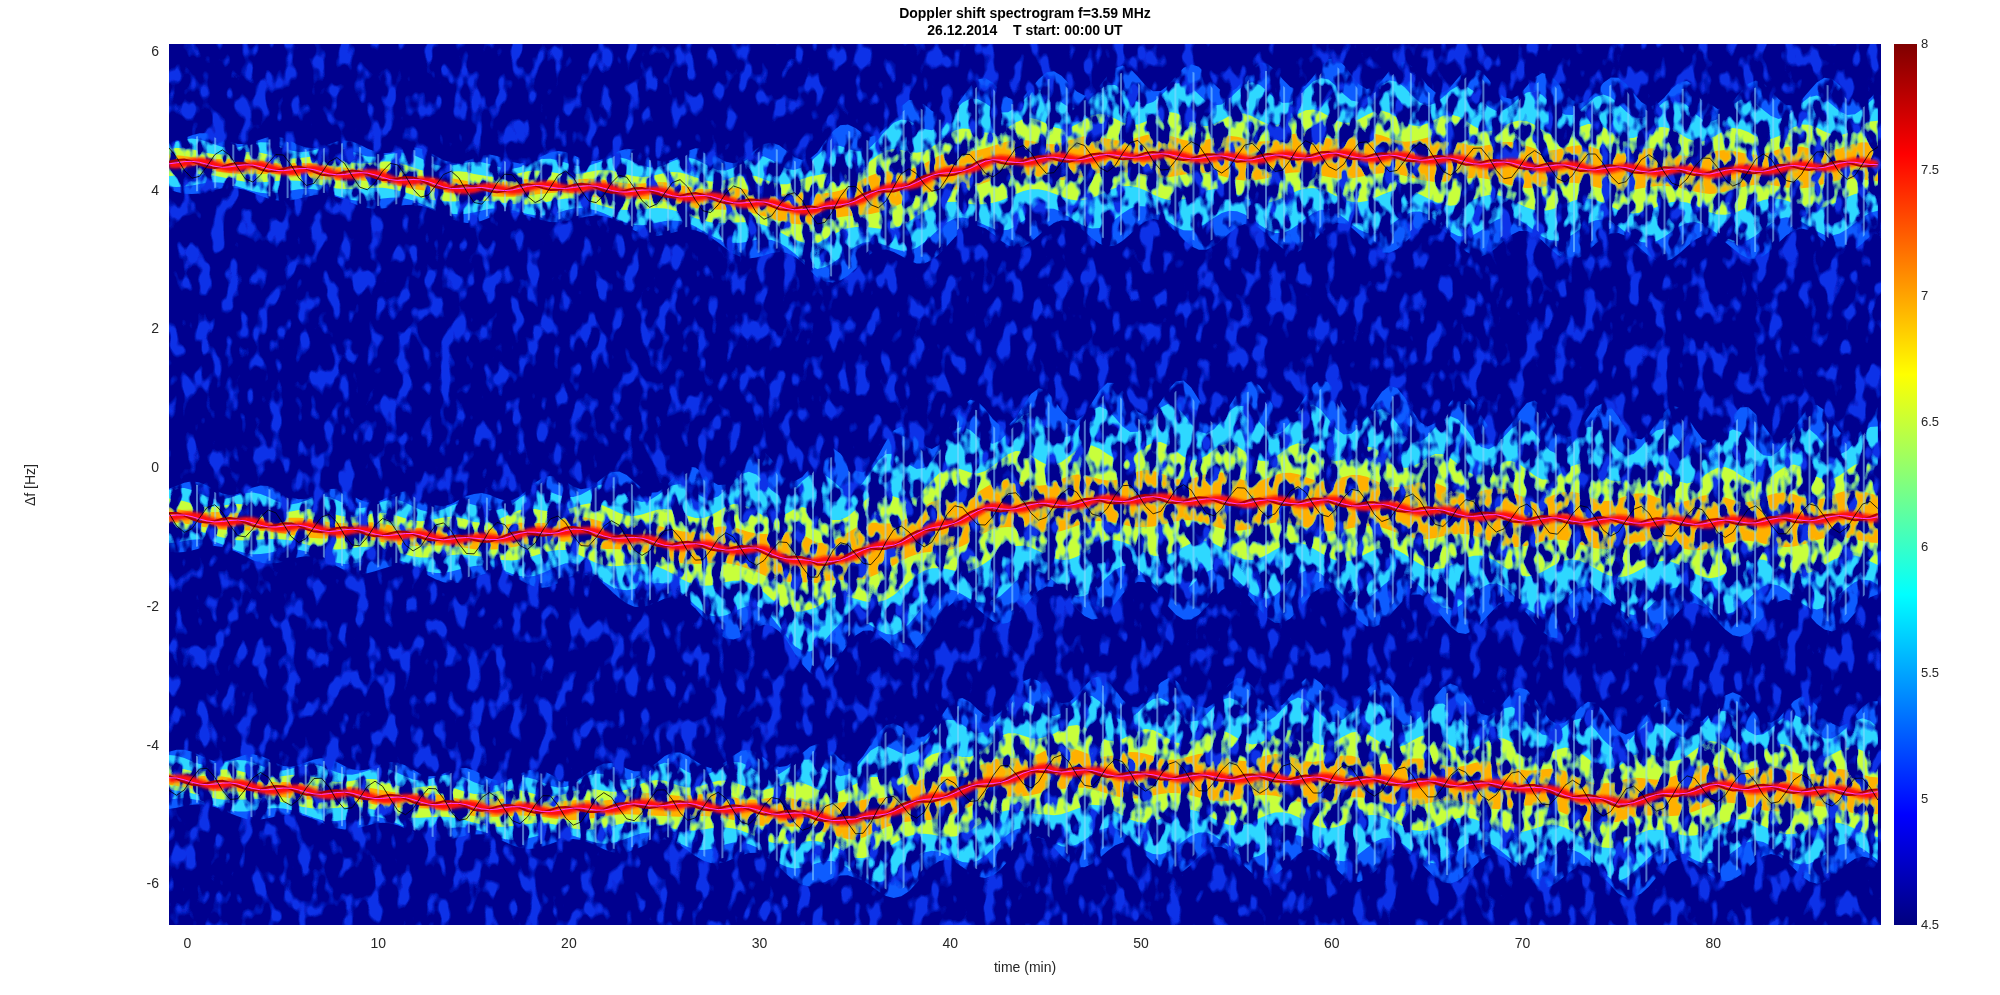 The image size is (2000, 995). I want to click on axis-tick-label: 2, so click(155, 328).